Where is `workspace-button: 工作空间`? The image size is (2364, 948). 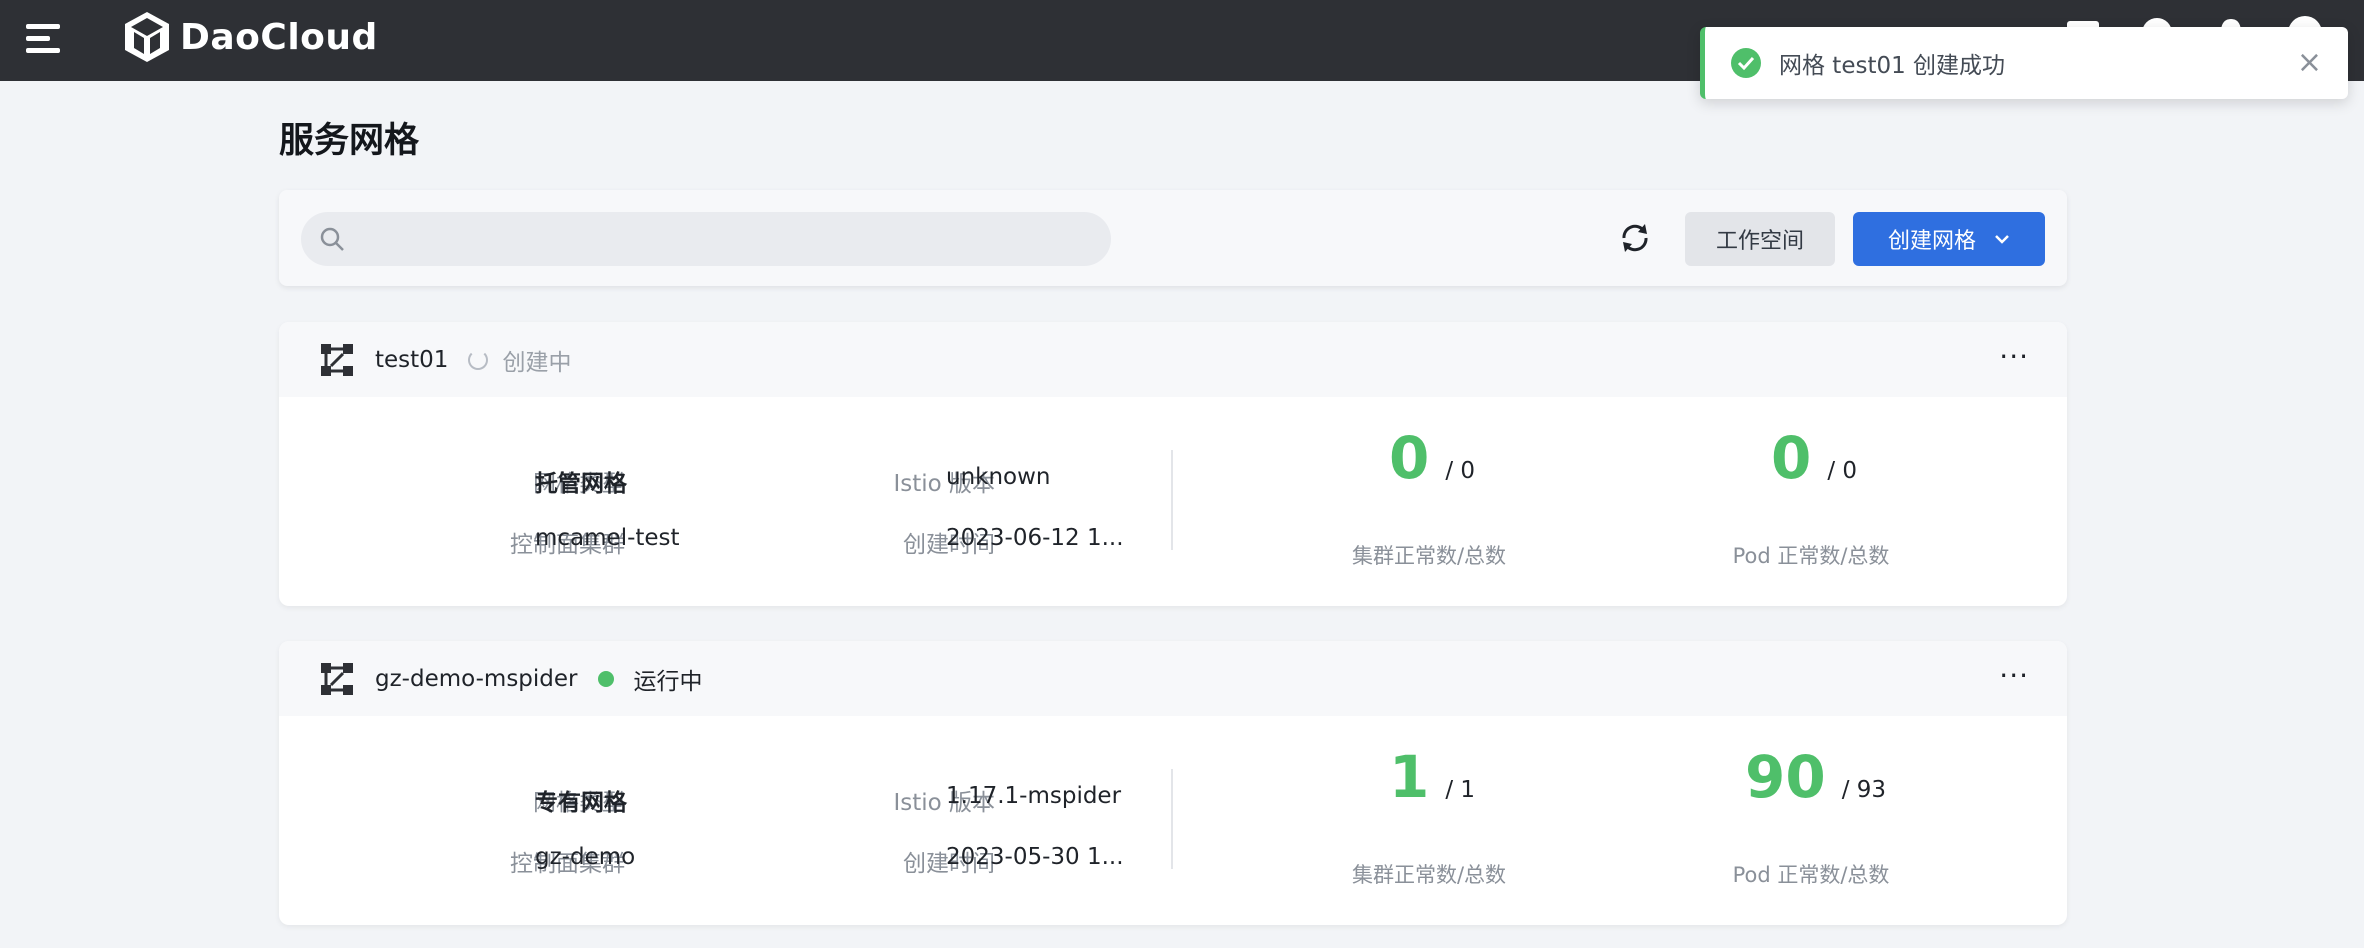
workspace-button: 工作空间 is located at coordinates (1760, 239).